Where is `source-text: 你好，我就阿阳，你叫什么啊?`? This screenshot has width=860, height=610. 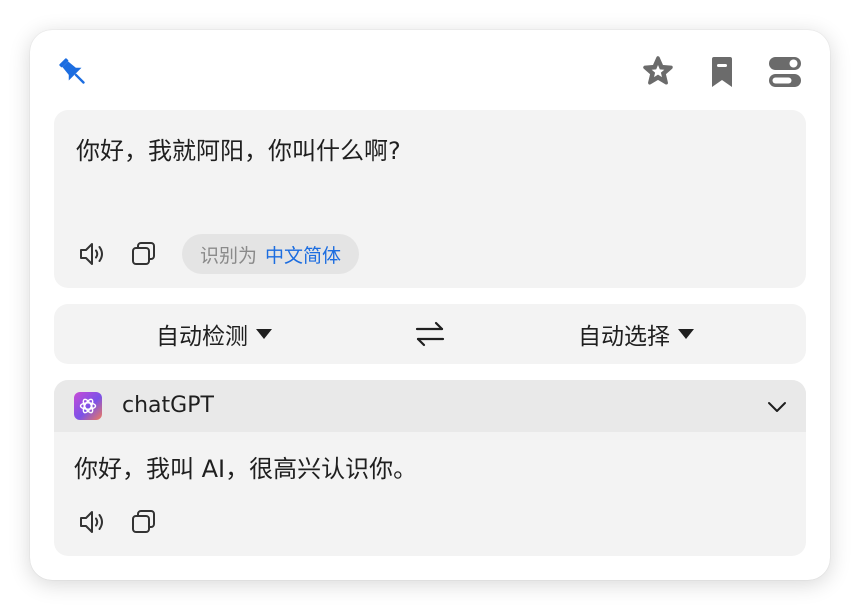 source-text: 你好，我就阿阳，你叫什么啊? is located at coordinates (238, 151).